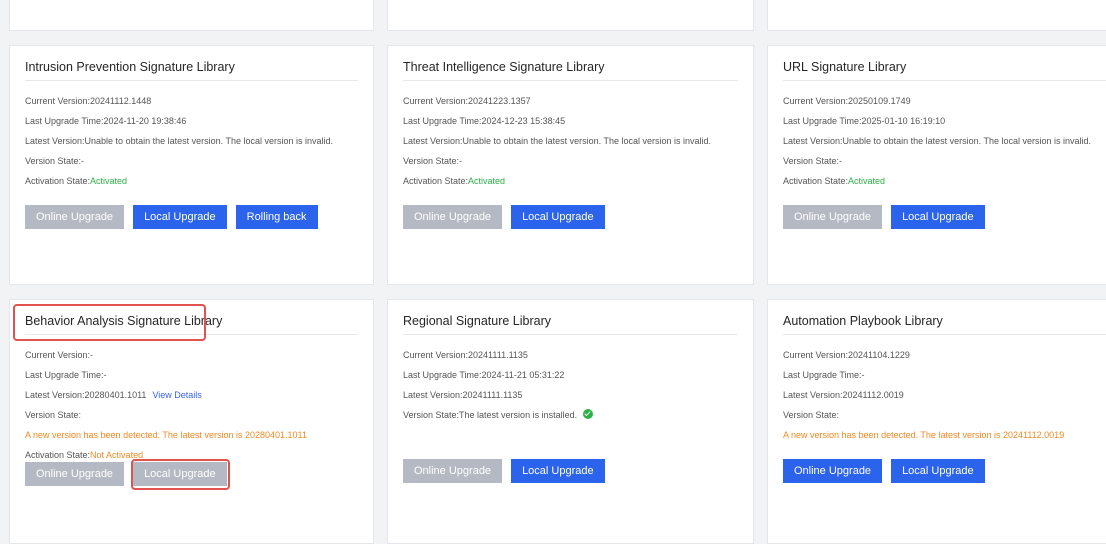 Image resolution: width=1106 pixels, height=544 pixels. What do you see at coordinates (191, 15) in the screenshot?
I see `card-top-left-partial` at bounding box center [191, 15].